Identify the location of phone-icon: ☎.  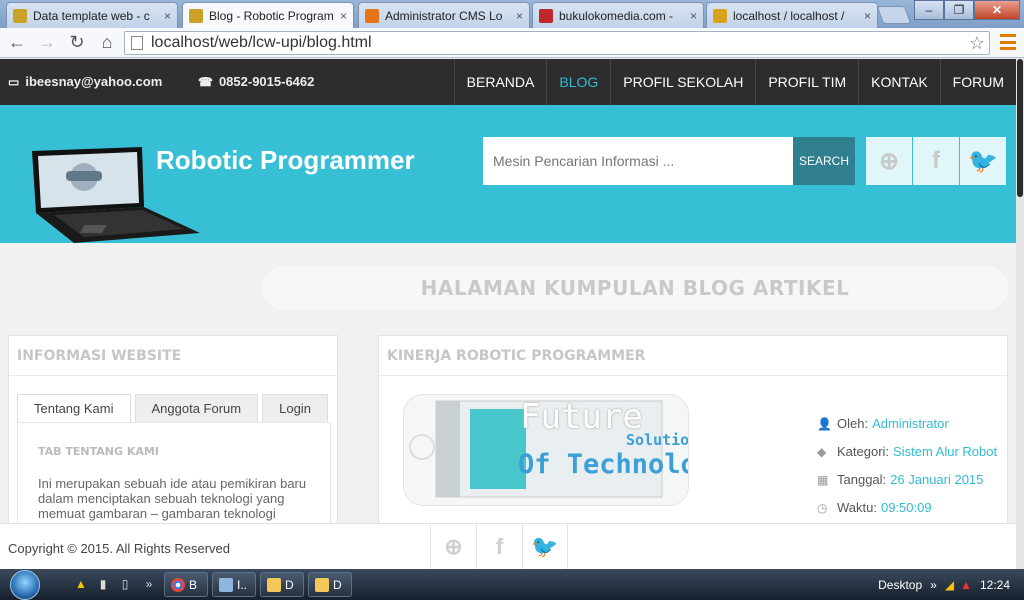
(205, 81).